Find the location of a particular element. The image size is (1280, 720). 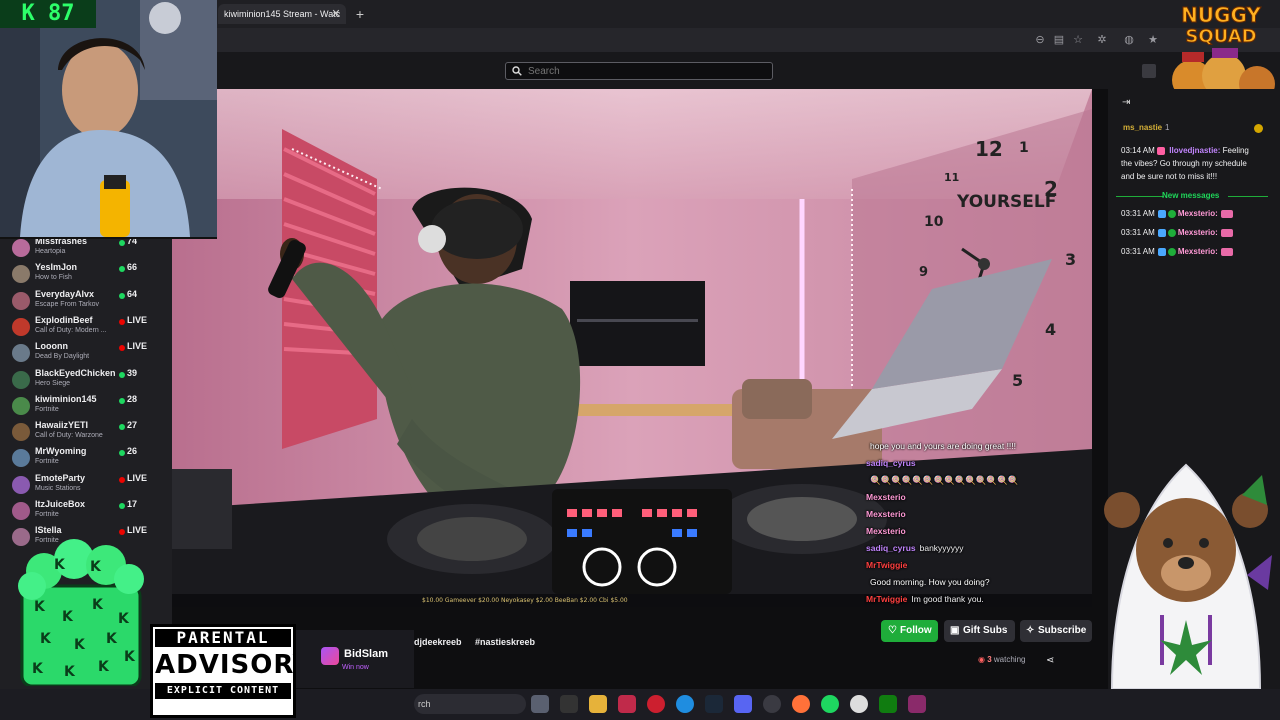

overlay-chat-line: Mexsterio is located at coordinates (888, 514).